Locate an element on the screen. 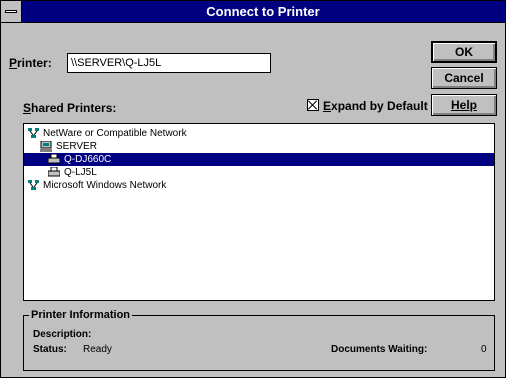 This screenshot has height=378, width=506. description-label: Description: is located at coordinates (62, 334).